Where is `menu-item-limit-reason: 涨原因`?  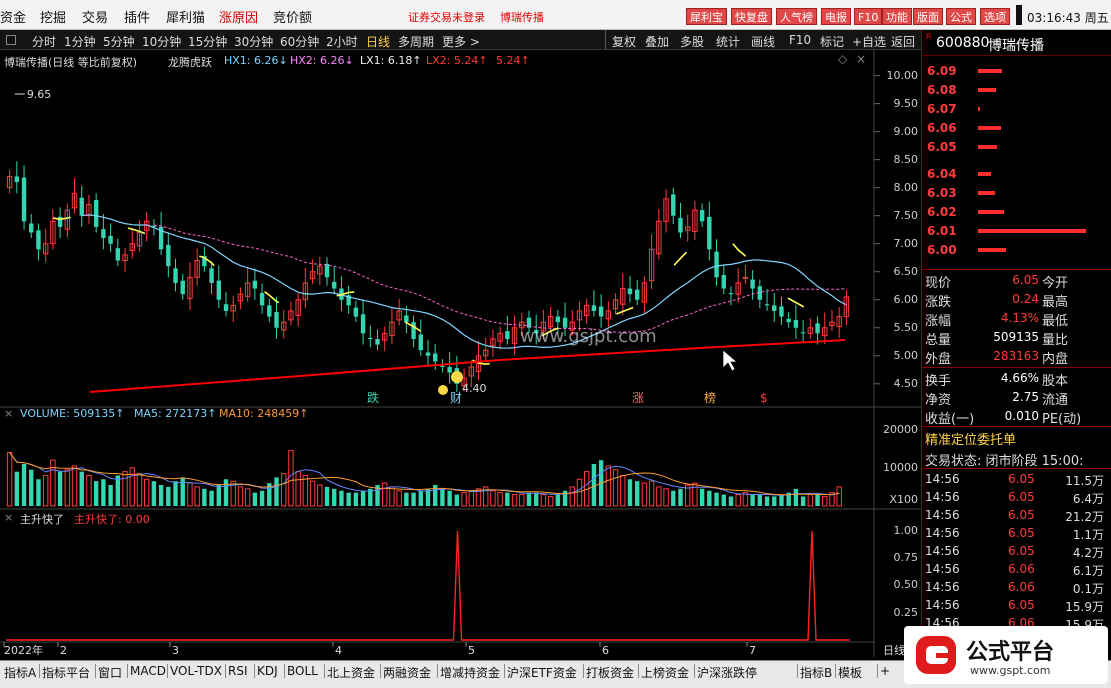
menu-item-limit-reason: 涨原因 is located at coordinates (238, 16).